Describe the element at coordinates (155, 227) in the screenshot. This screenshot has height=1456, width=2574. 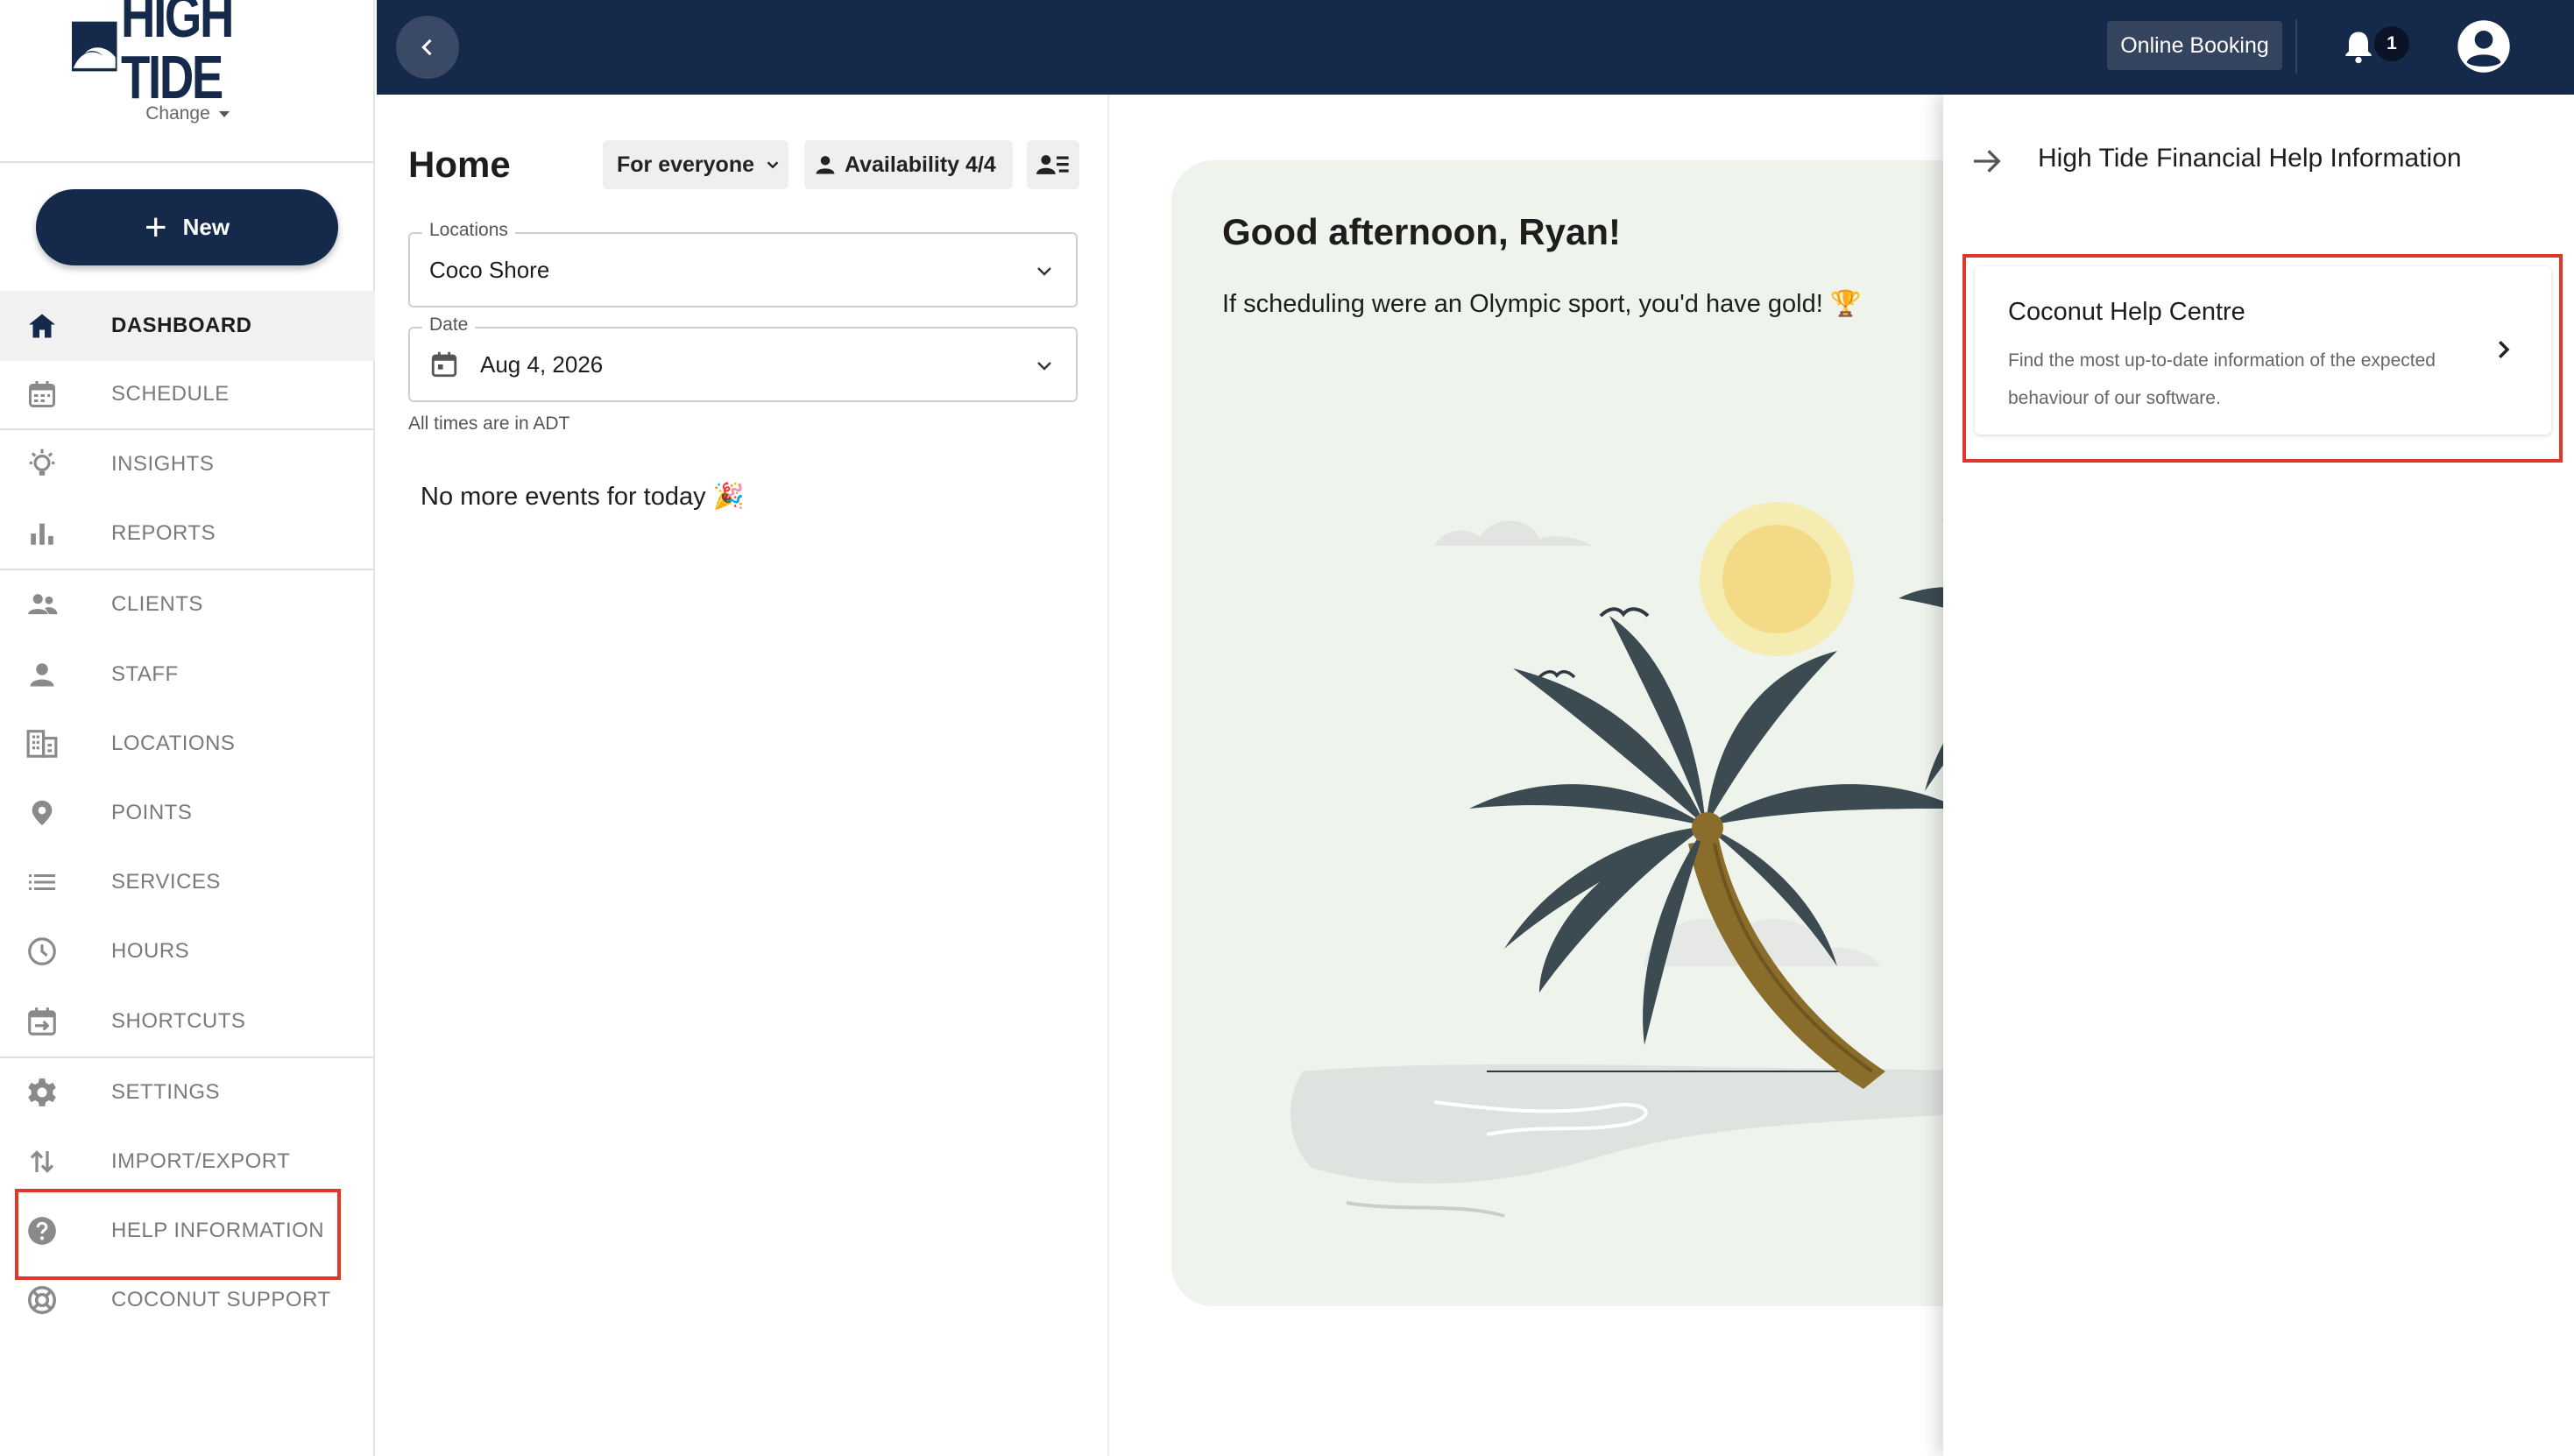
I see `plus-icon: +` at that location.